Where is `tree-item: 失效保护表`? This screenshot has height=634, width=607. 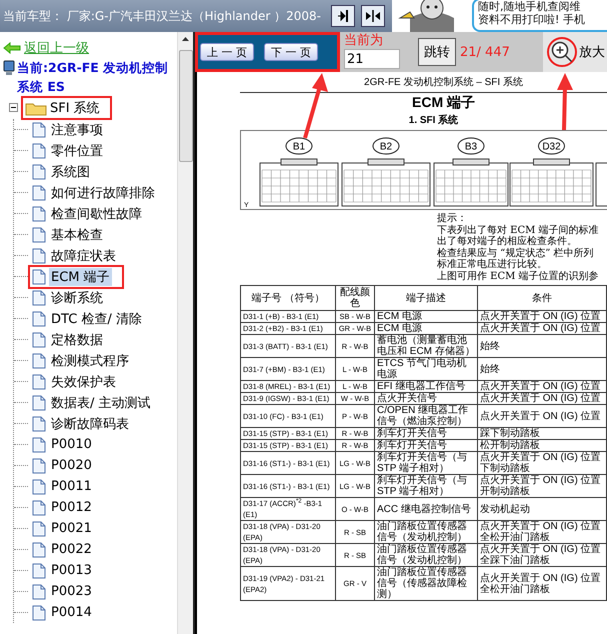 tree-item: 失效保护表 is located at coordinates (83, 381).